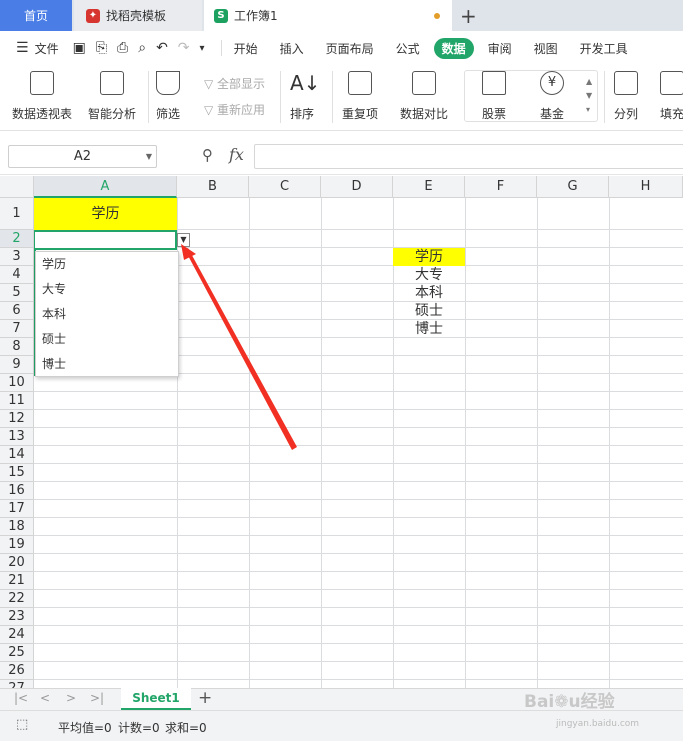 This screenshot has height=741, width=683. Describe the element at coordinates (45, 698) in the screenshot. I see `prev-sheet-icon: <` at that location.